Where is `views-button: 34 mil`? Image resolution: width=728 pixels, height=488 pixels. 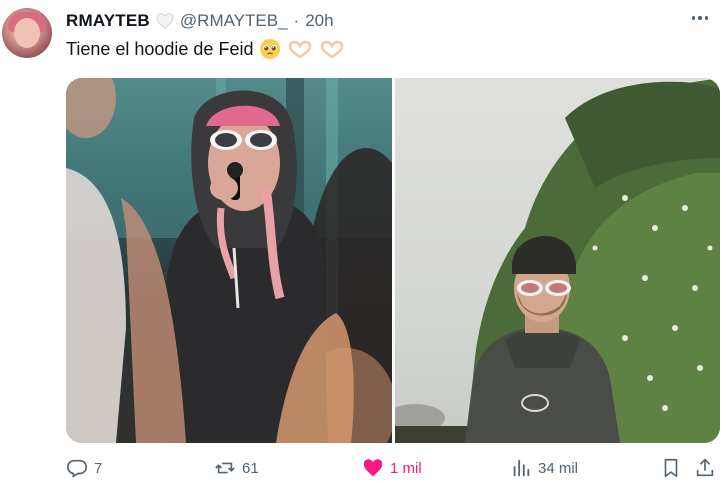
views-button: 34 mil is located at coordinates (544, 468).